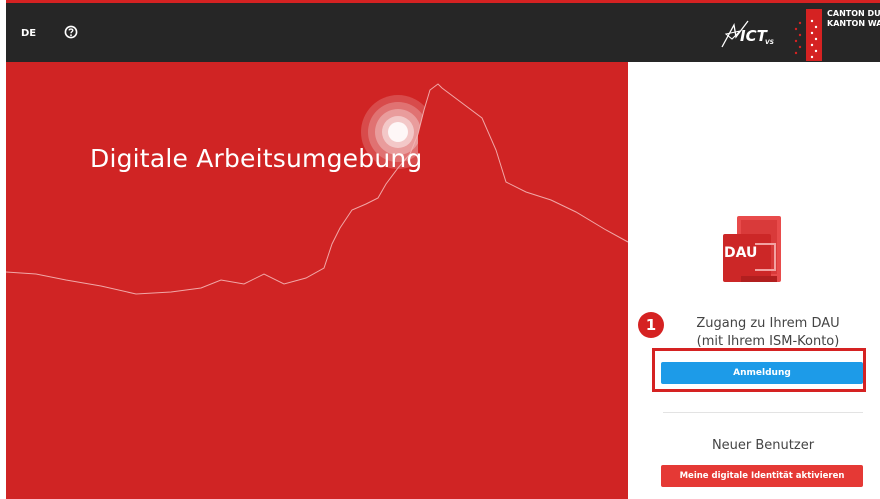  I want to click on new-user-heading: Neuer Benutzer, so click(763, 445).